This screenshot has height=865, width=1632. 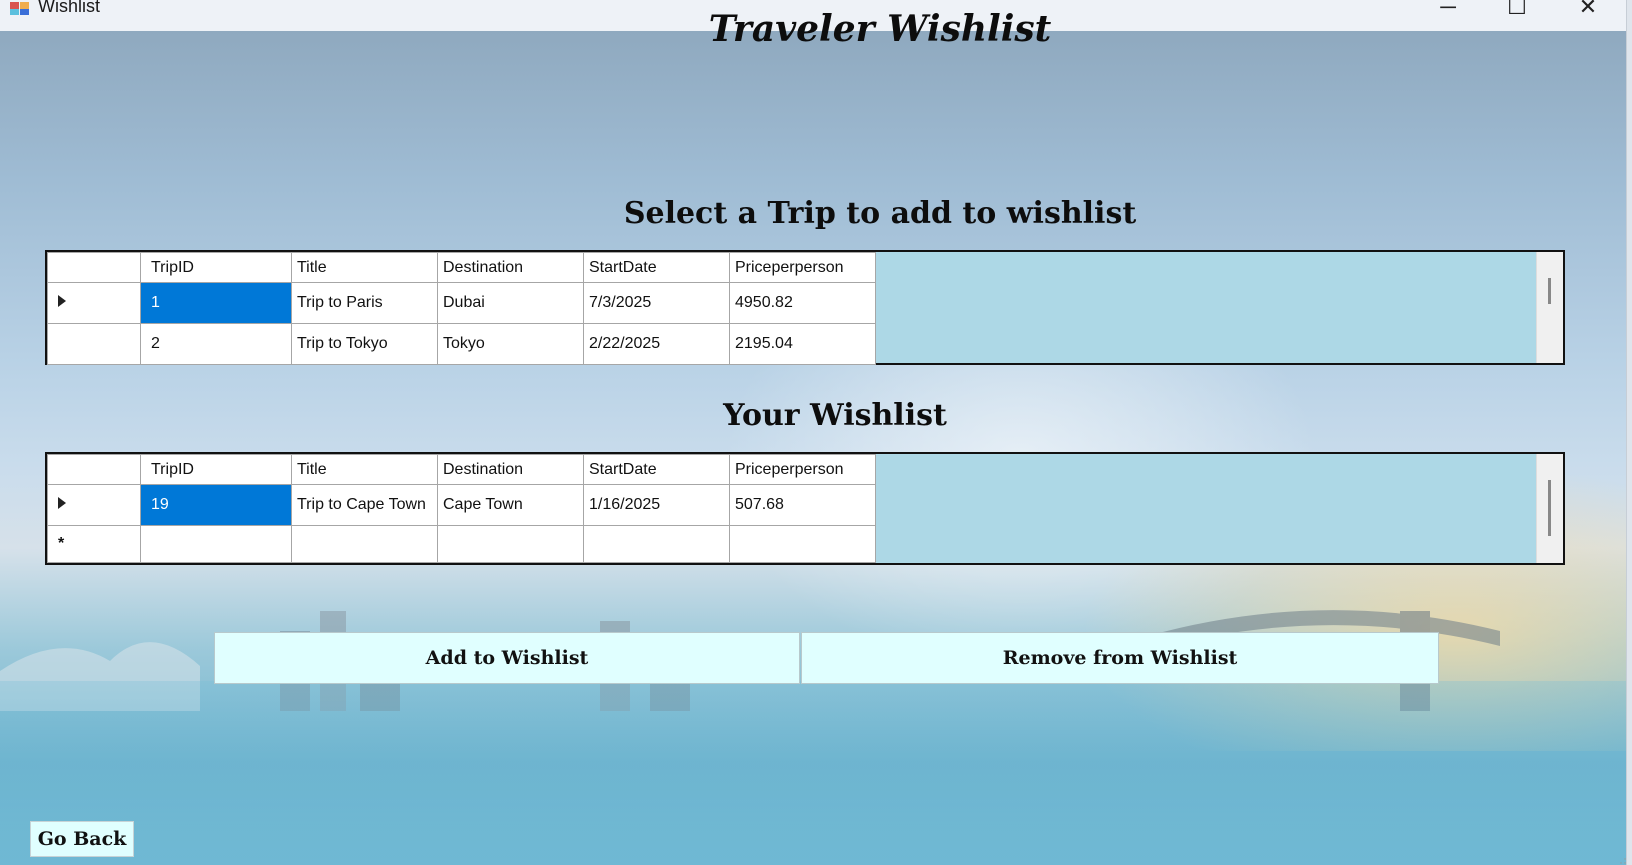 I want to click on cell-startdate: 7/3/2025, so click(x=656, y=303).